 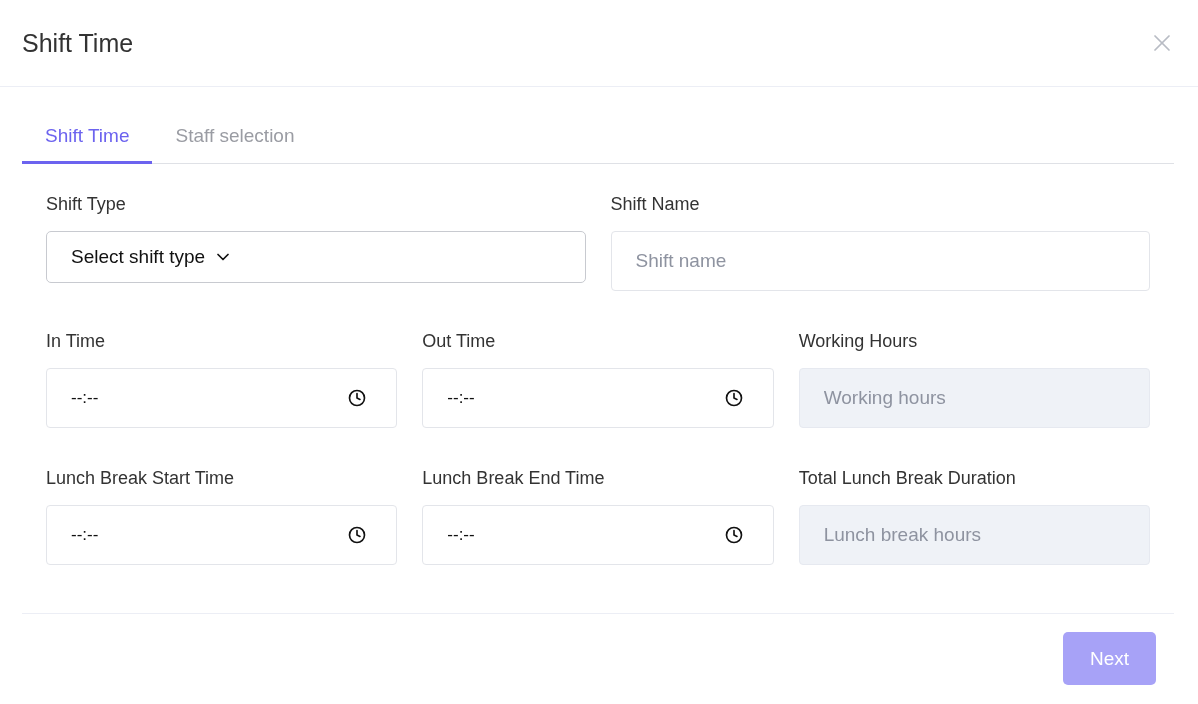 I want to click on input-field: Lunch break hours, so click(x=974, y=535).